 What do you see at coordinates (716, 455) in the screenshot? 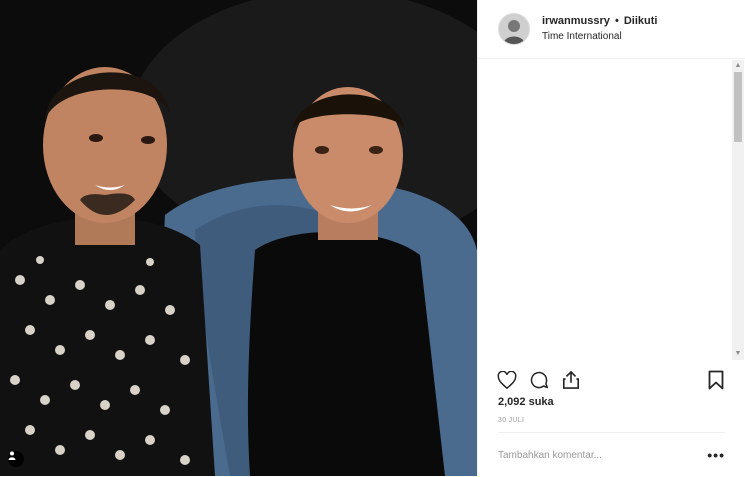
I see `more-options-icon: •••` at bounding box center [716, 455].